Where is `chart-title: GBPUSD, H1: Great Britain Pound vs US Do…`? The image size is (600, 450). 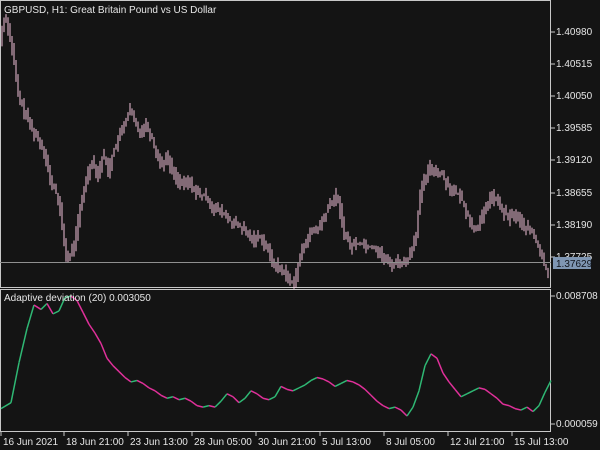
chart-title: GBPUSD, H1: Great Britain Pound vs US Do… is located at coordinates (110, 10).